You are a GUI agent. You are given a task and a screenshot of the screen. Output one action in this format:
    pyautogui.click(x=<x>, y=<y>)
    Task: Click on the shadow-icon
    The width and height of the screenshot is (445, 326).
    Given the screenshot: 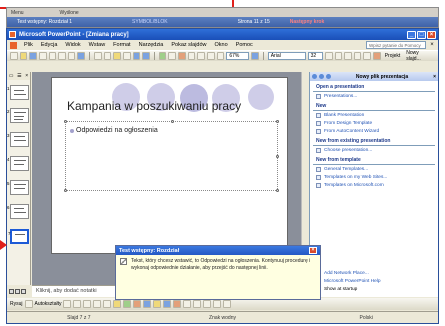 What is the action you would take?
    pyautogui.click(x=217, y=304)
    